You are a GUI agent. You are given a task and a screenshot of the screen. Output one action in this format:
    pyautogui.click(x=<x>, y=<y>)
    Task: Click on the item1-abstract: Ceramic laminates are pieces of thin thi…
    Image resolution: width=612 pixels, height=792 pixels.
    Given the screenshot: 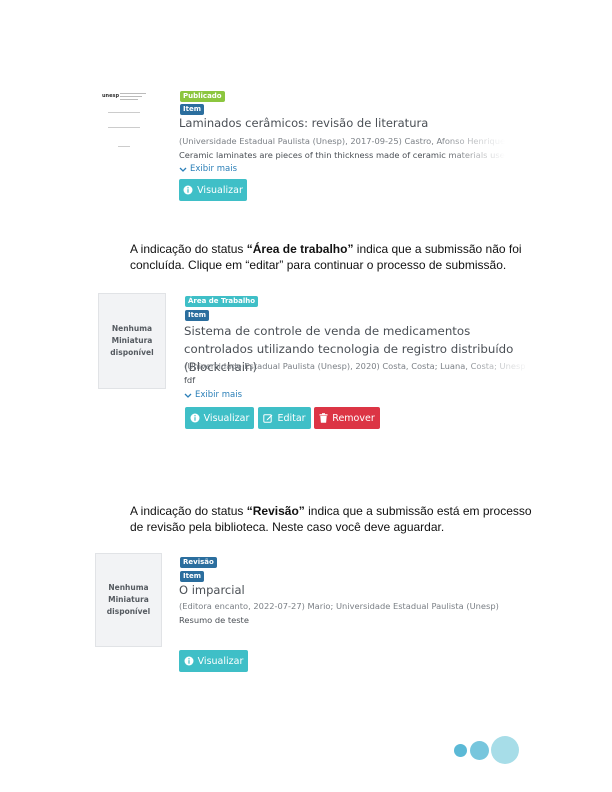 What is the action you would take?
    pyautogui.click(x=342, y=155)
    